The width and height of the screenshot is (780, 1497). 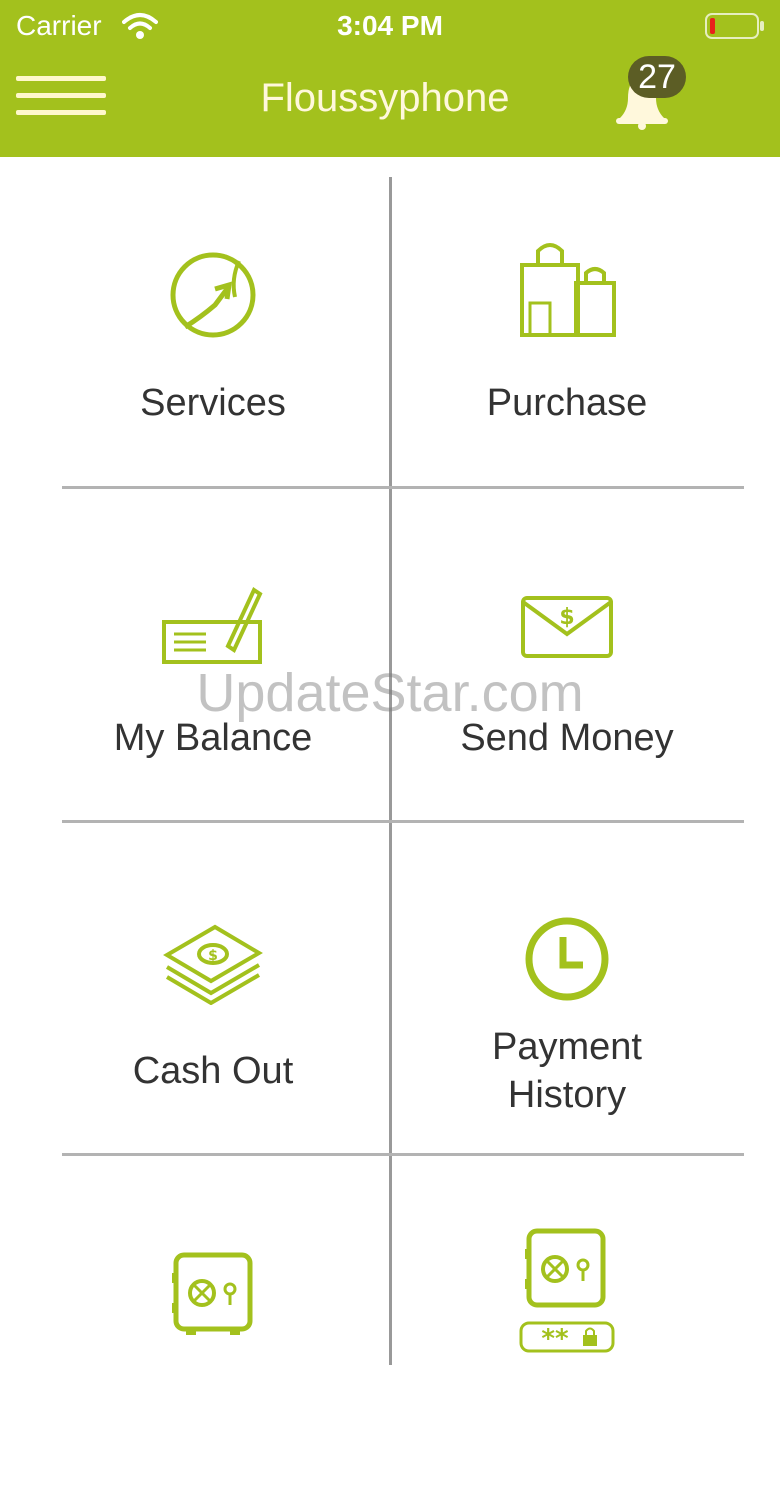 I want to click on notification-badge: 27, so click(x=657, y=77).